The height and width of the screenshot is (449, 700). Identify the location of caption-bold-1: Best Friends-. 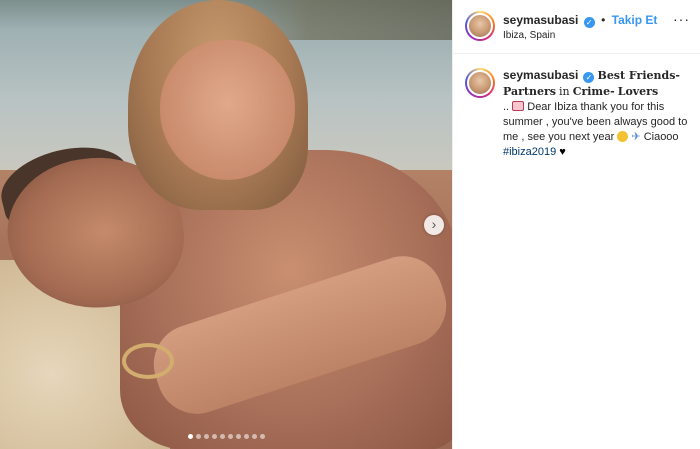
(638, 75).